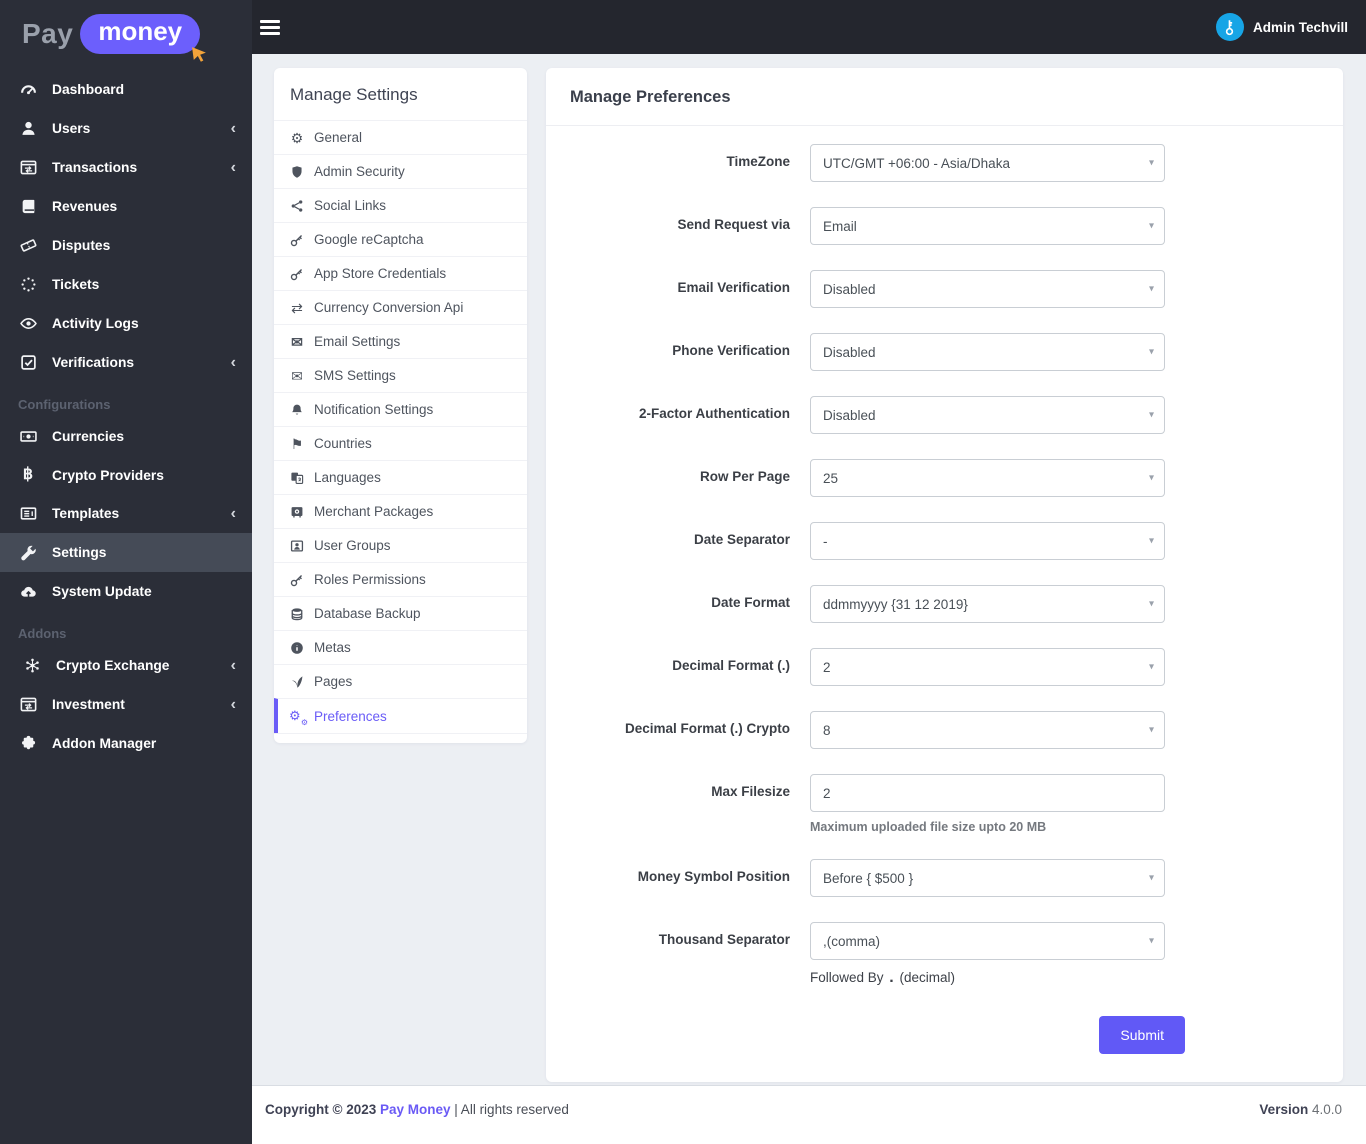  I want to click on sidebar-item-users: Users ‹, so click(126, 128).